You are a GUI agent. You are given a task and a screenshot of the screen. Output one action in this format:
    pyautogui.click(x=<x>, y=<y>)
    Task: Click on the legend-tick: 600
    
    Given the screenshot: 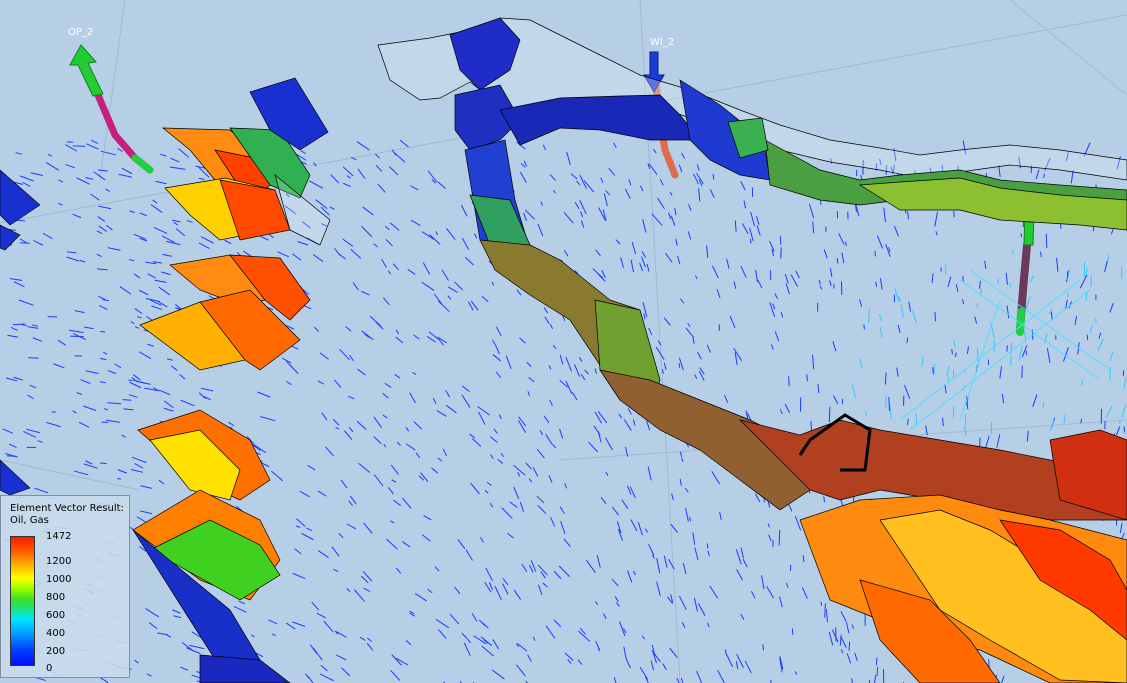 What is the action you would take?
    pyautogui.click(x=56, y=615)
    